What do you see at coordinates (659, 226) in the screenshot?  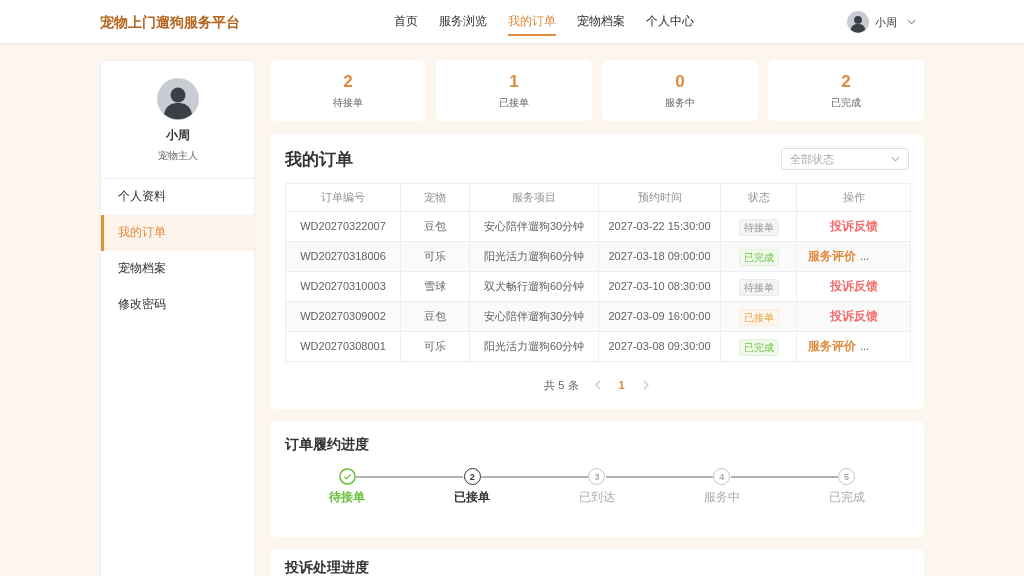 I see `table-cell: 2027-03-22 15:30:00` at bounding box center [659, 226].